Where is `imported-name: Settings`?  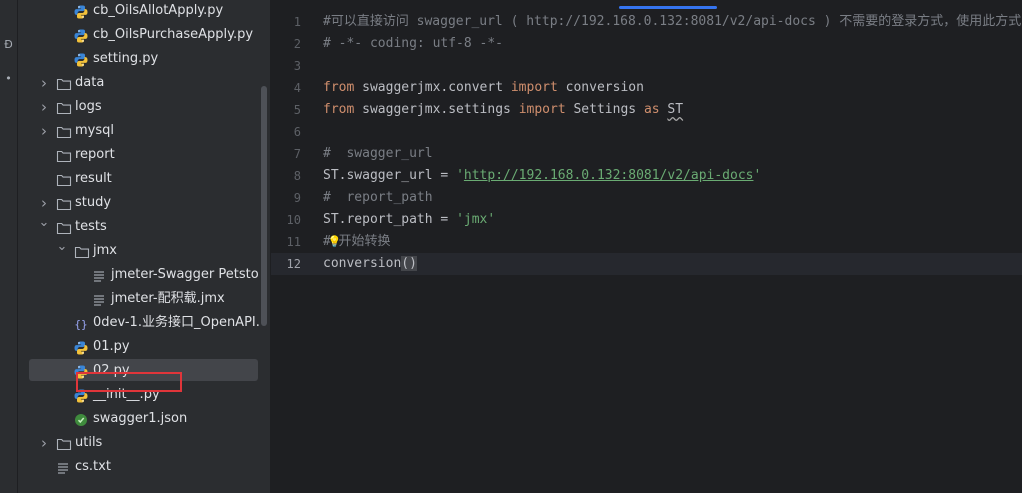 imported-name: Settings is located at coordinates (604, 109).